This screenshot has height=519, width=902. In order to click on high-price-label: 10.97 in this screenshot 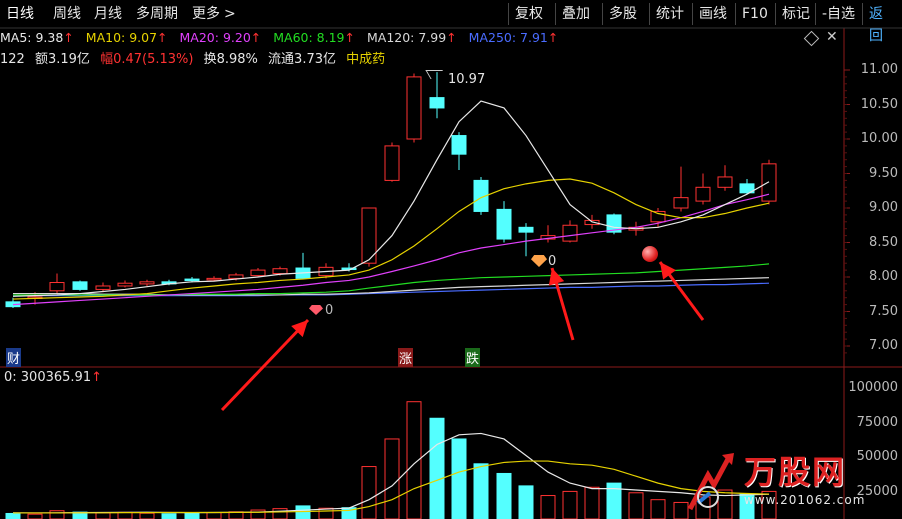, I will do `click(467, 79)`.